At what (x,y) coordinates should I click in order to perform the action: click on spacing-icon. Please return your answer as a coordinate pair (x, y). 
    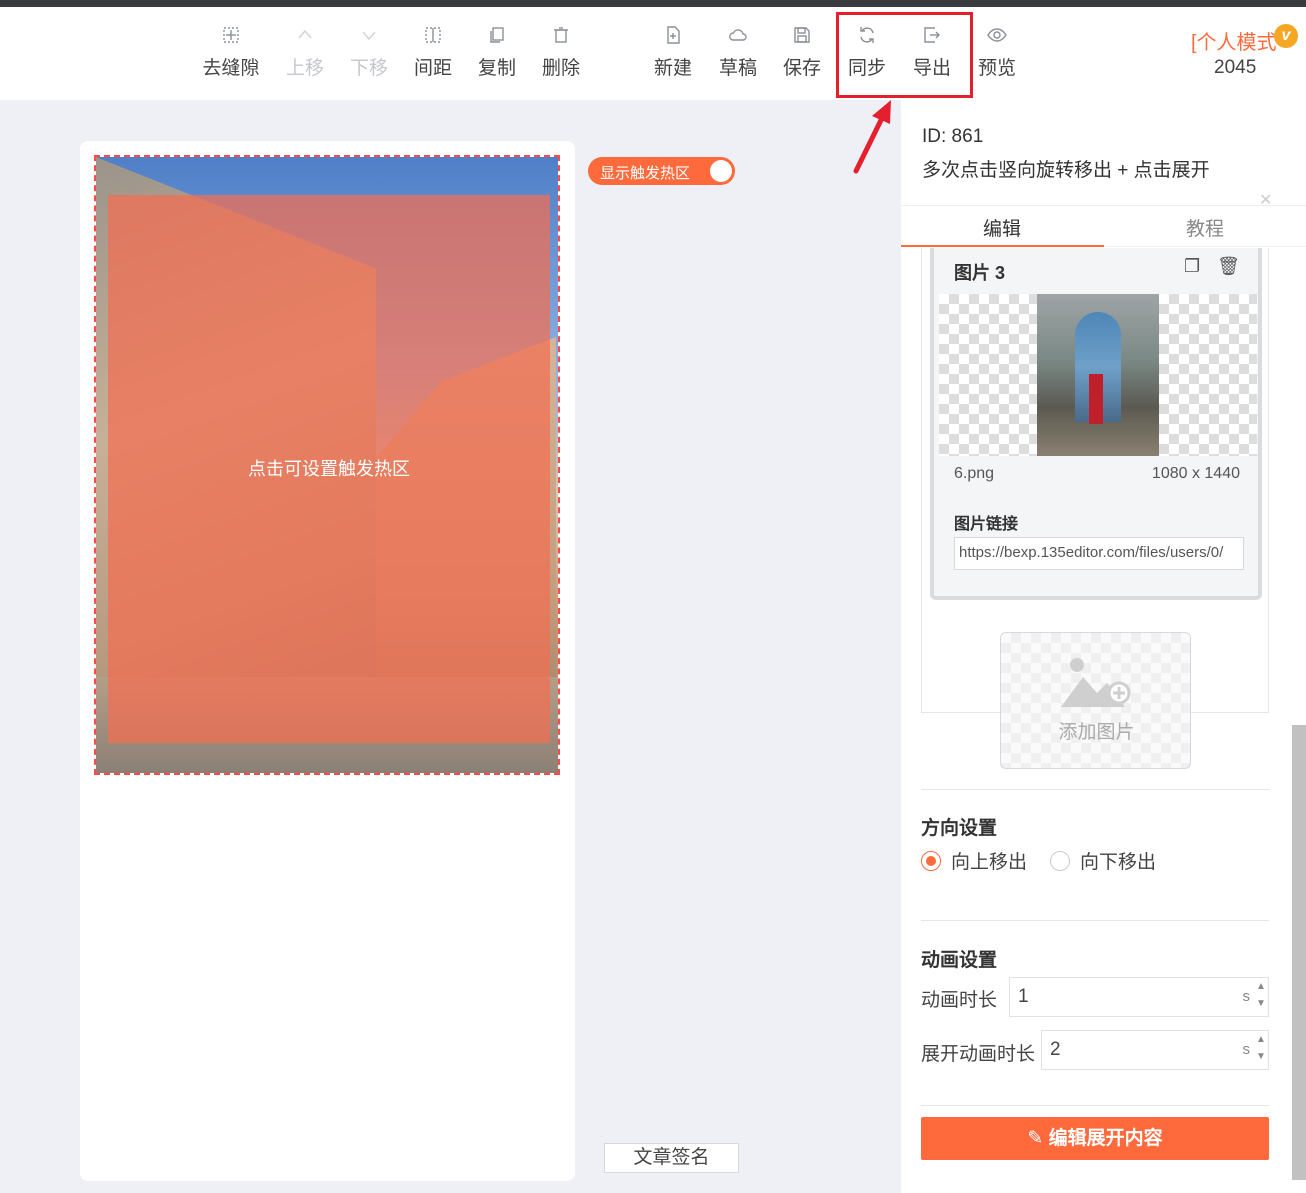
    Looking at the image, I should click on (433, 37).